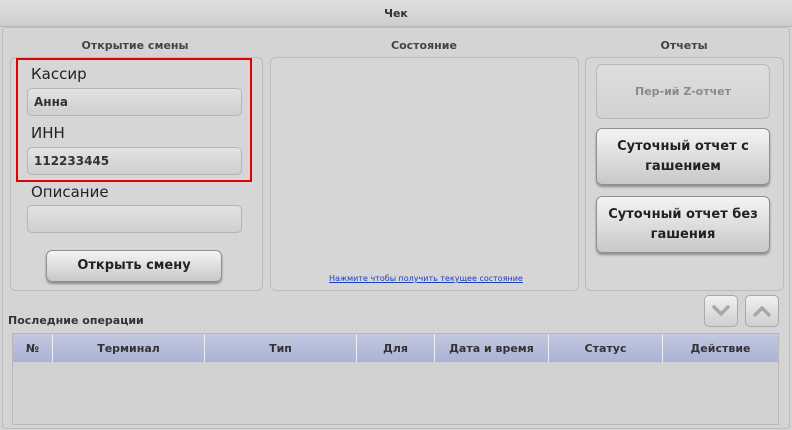 This screenshot has height=430, width=792. What do you see at coordinates (683, 91) in the screenshot?
I see `z-report-button: Пер-ий Z-отчет` at bounding box center [683, 91].